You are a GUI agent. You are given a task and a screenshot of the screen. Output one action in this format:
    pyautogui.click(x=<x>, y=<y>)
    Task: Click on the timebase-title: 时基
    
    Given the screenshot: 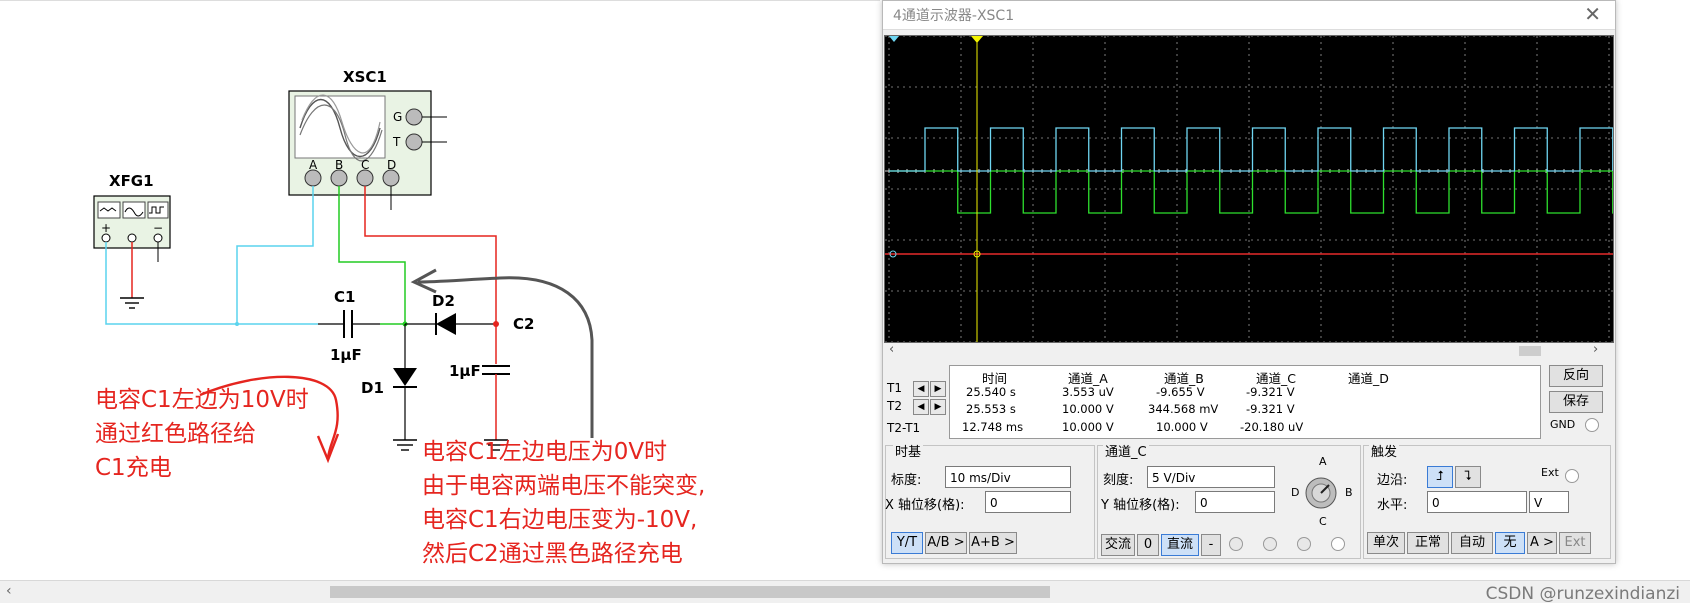 What is the action you would take?
    pyautogui.click(x=908, y=450)
    